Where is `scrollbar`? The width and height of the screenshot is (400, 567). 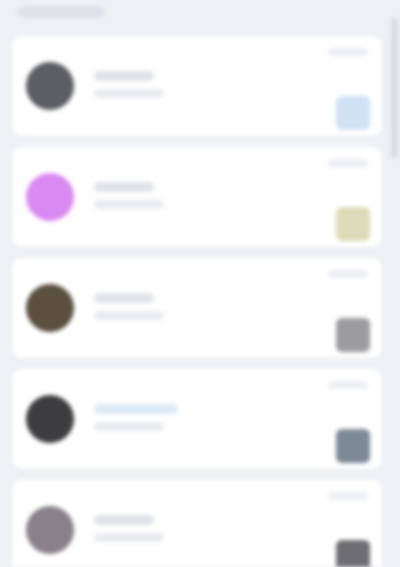 scrollbar is located at coordinates (394, 88).